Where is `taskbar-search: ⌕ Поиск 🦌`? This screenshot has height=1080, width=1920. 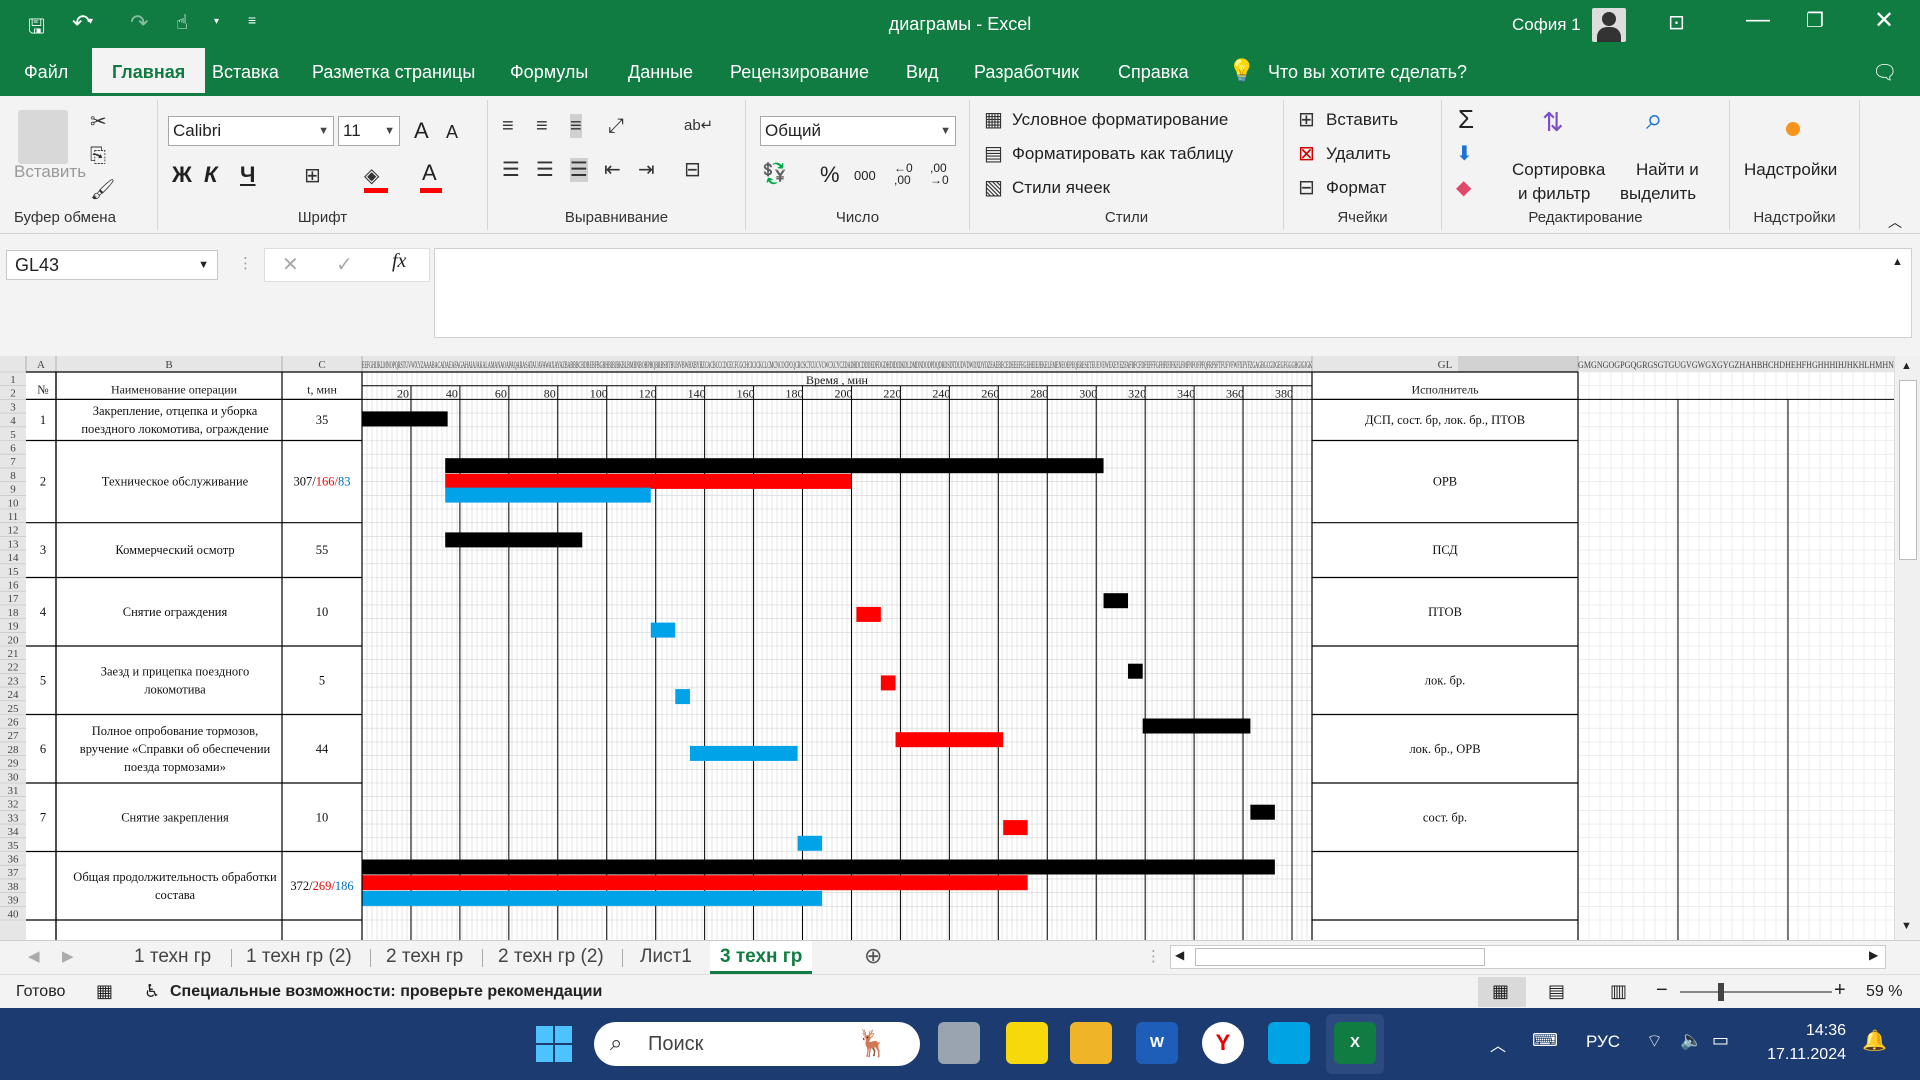 taskbar-search: ⌕ Поиск 🦌 is located at coordinates (757, 1044).